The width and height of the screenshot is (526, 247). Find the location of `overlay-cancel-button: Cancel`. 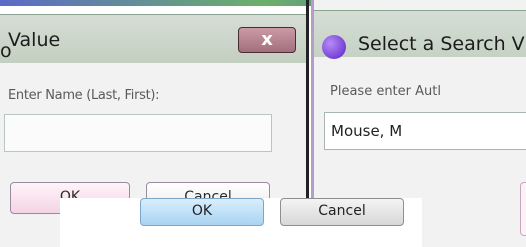

overlay-cancel-button: Cancel is located at coordinates (342, 212).